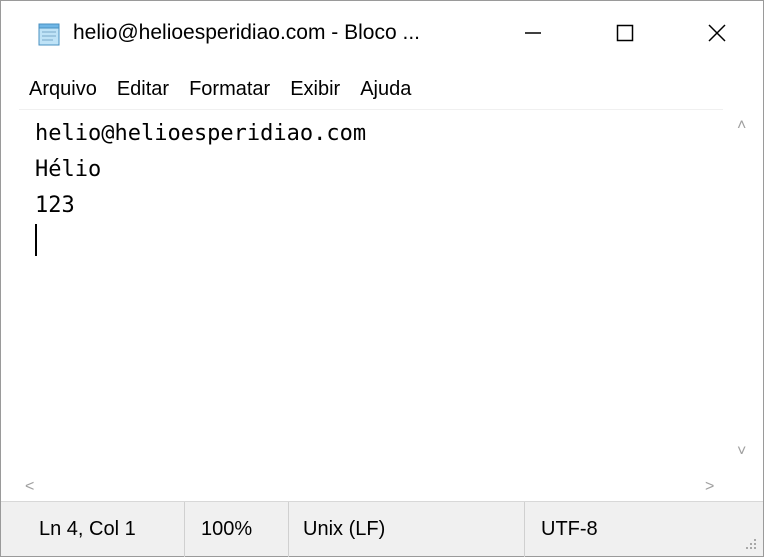  I want to click on close-button, so click(717, 35).